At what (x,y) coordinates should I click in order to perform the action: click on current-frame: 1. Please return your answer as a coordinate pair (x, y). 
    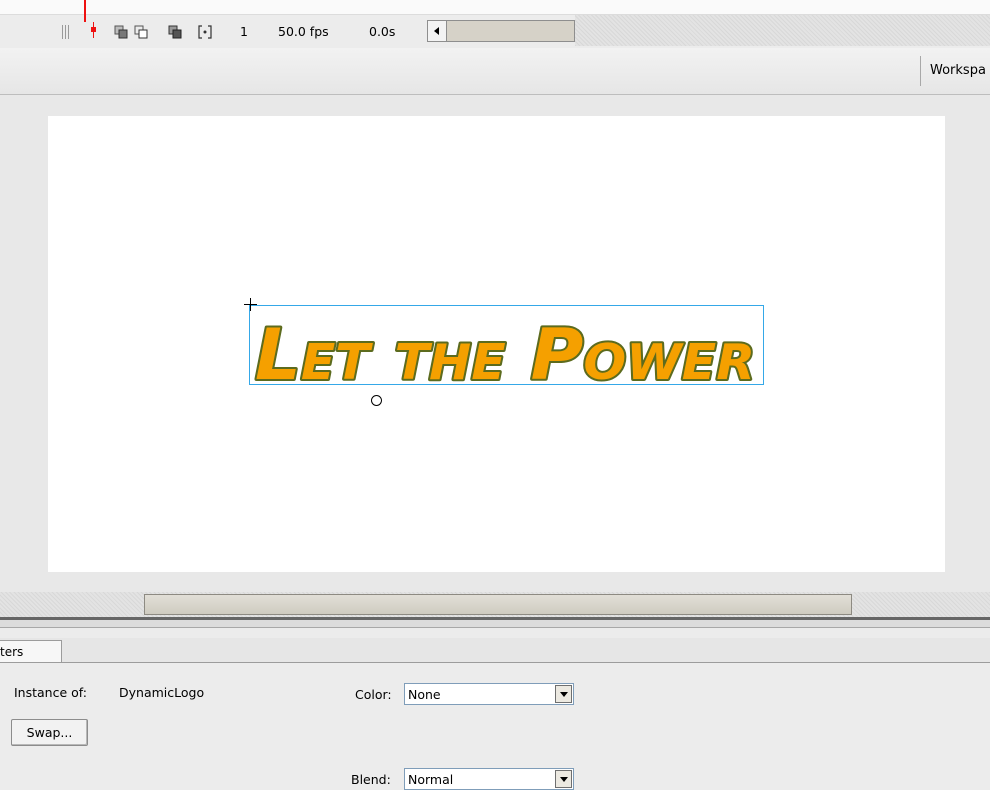
    Looking at the image, I should click on (244, 31).